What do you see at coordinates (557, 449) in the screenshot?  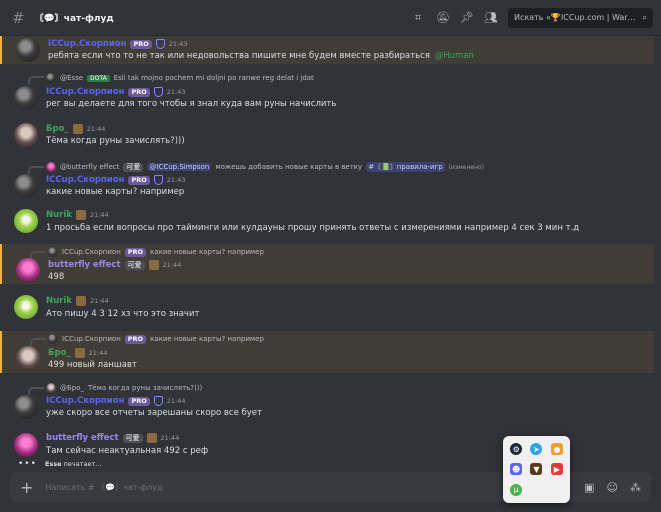 I see `app-icon: ●` at bounding box center [557, 449].